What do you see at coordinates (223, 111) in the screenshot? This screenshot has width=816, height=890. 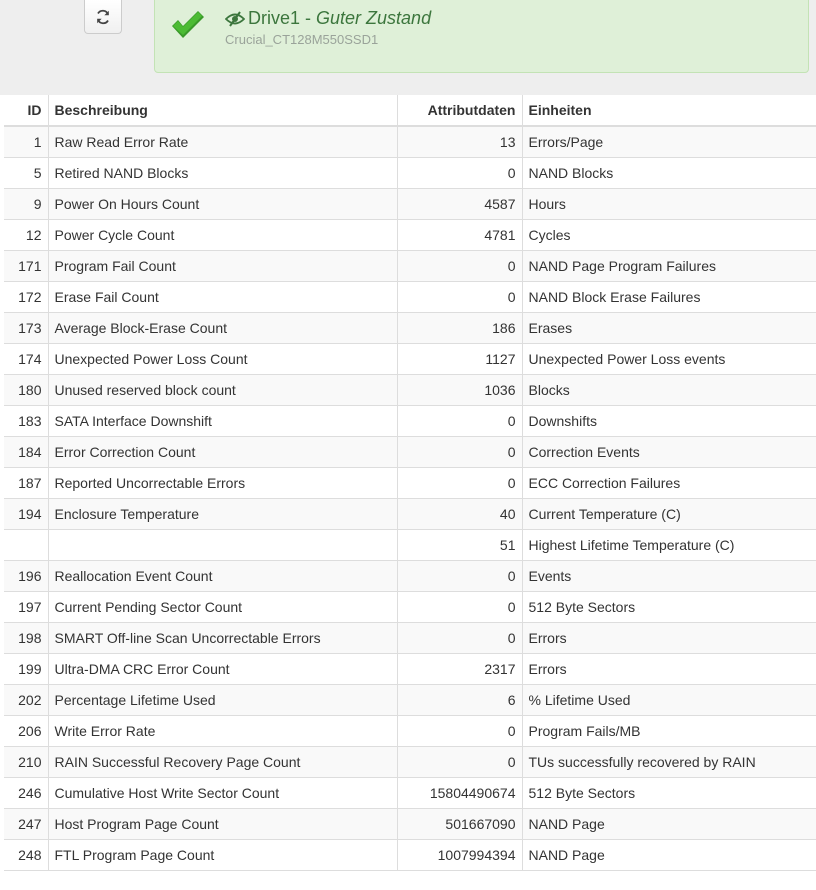 I see `column-header-description: Beschreibung` at bounding box center [223, 111].